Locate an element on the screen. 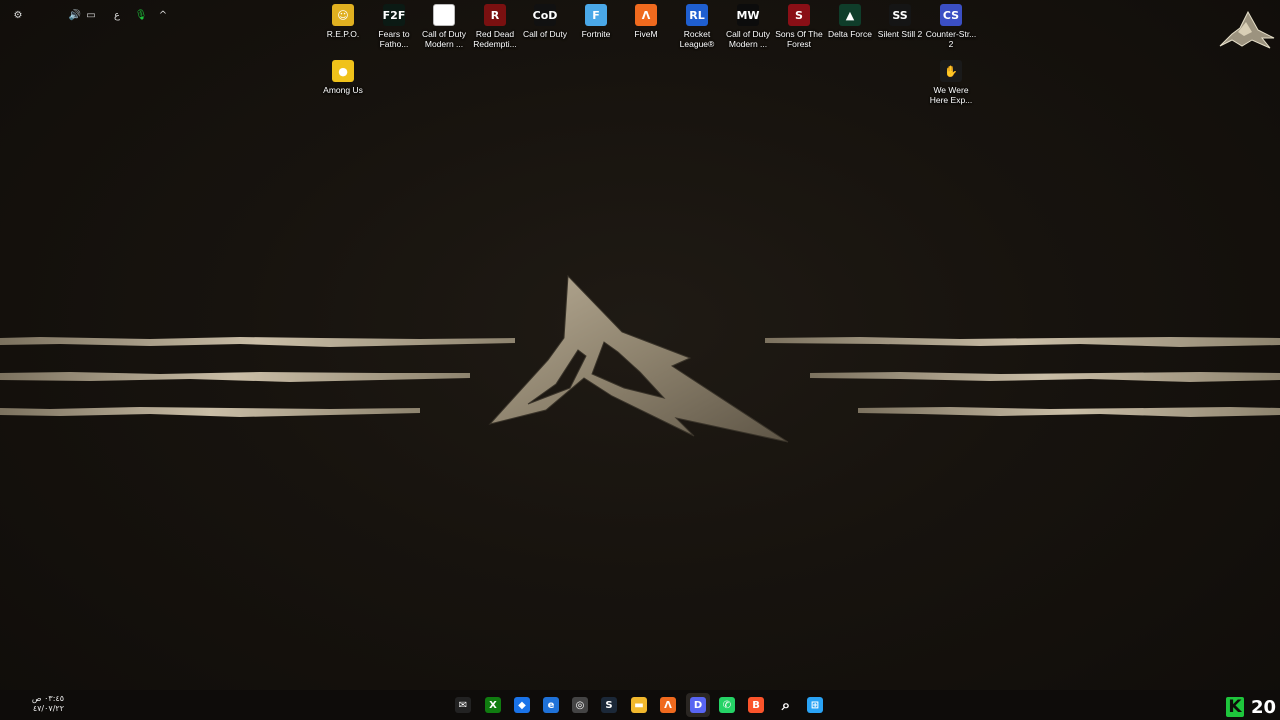  taskbar-button-5: ◎ is located at coordinates (580, 705).